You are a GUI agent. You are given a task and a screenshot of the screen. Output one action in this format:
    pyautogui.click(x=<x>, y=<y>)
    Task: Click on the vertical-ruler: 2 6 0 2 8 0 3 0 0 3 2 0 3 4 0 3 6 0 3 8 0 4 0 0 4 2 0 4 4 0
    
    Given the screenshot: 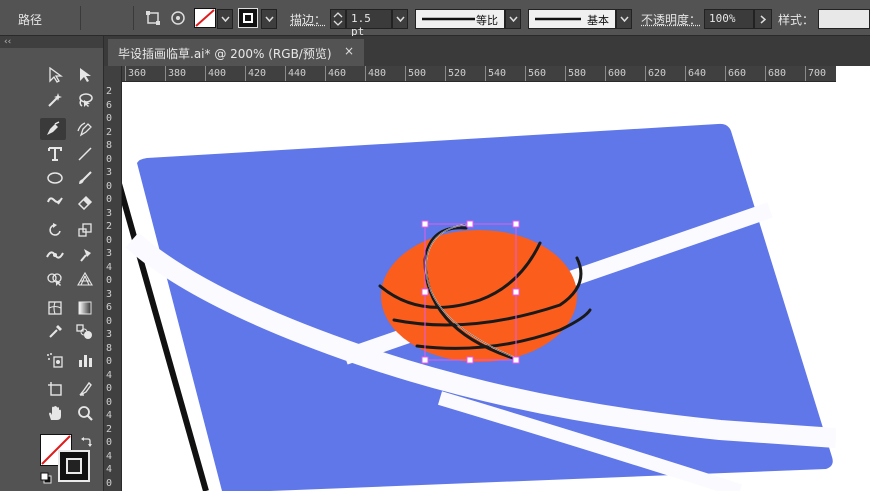 What is the action you would take?
    pyautogui.click(x=113, y=278)
    